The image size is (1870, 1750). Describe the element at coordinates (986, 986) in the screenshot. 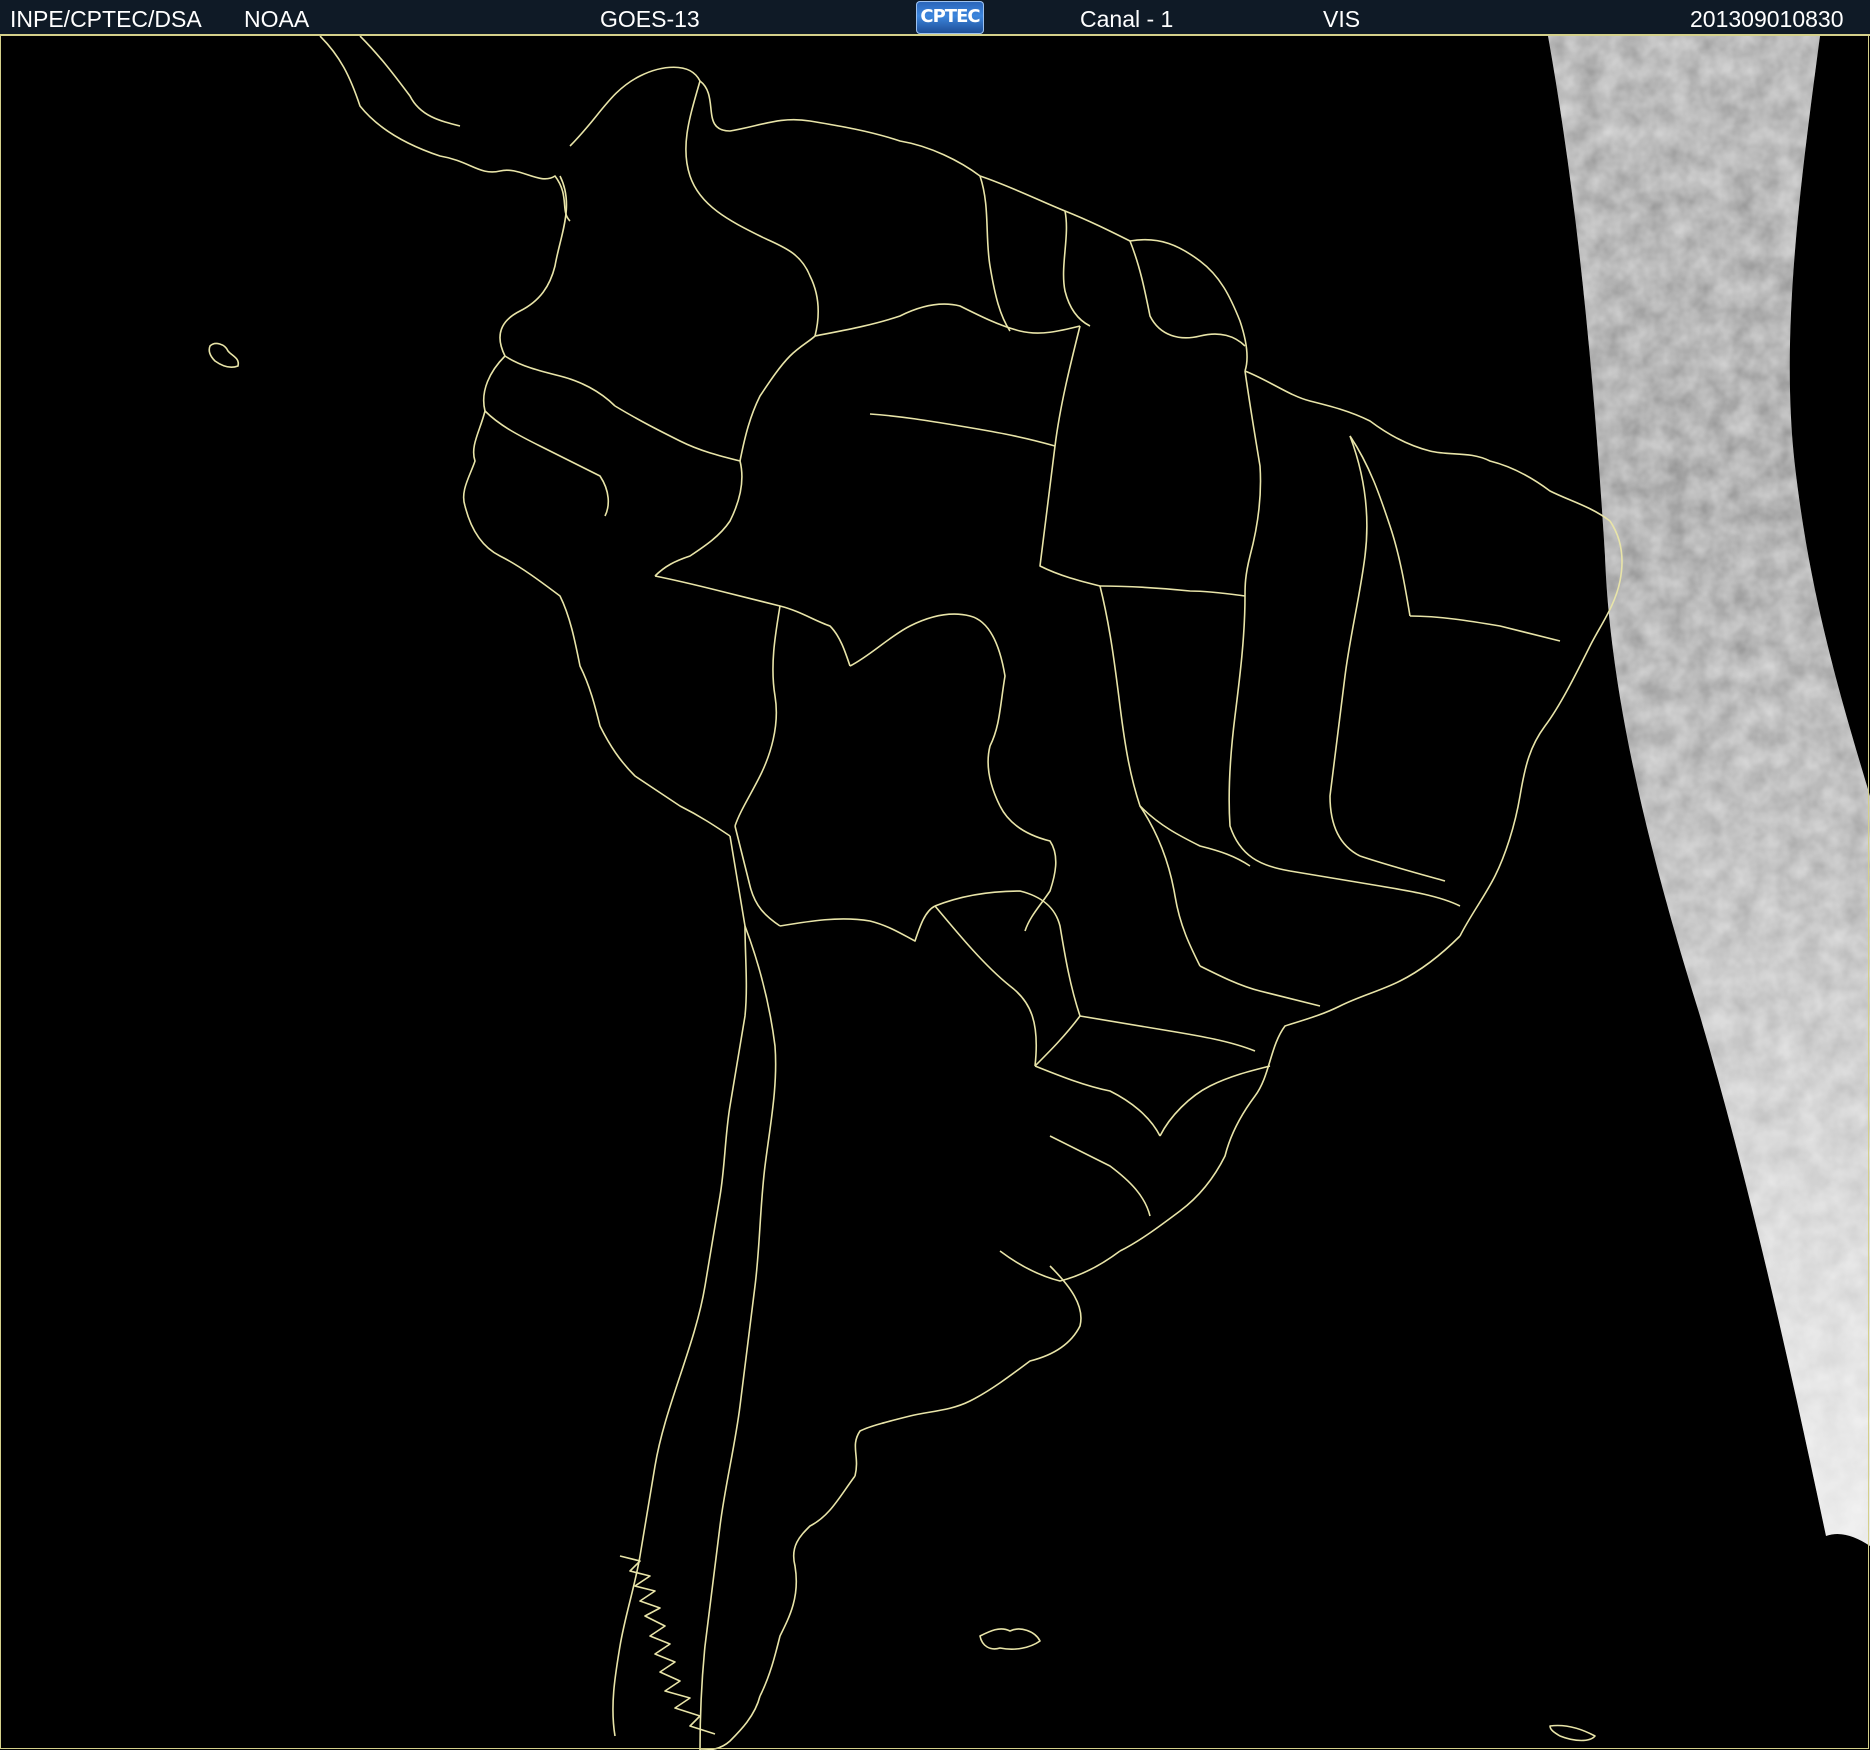

I see `paraguay-argentina-border` at that location.